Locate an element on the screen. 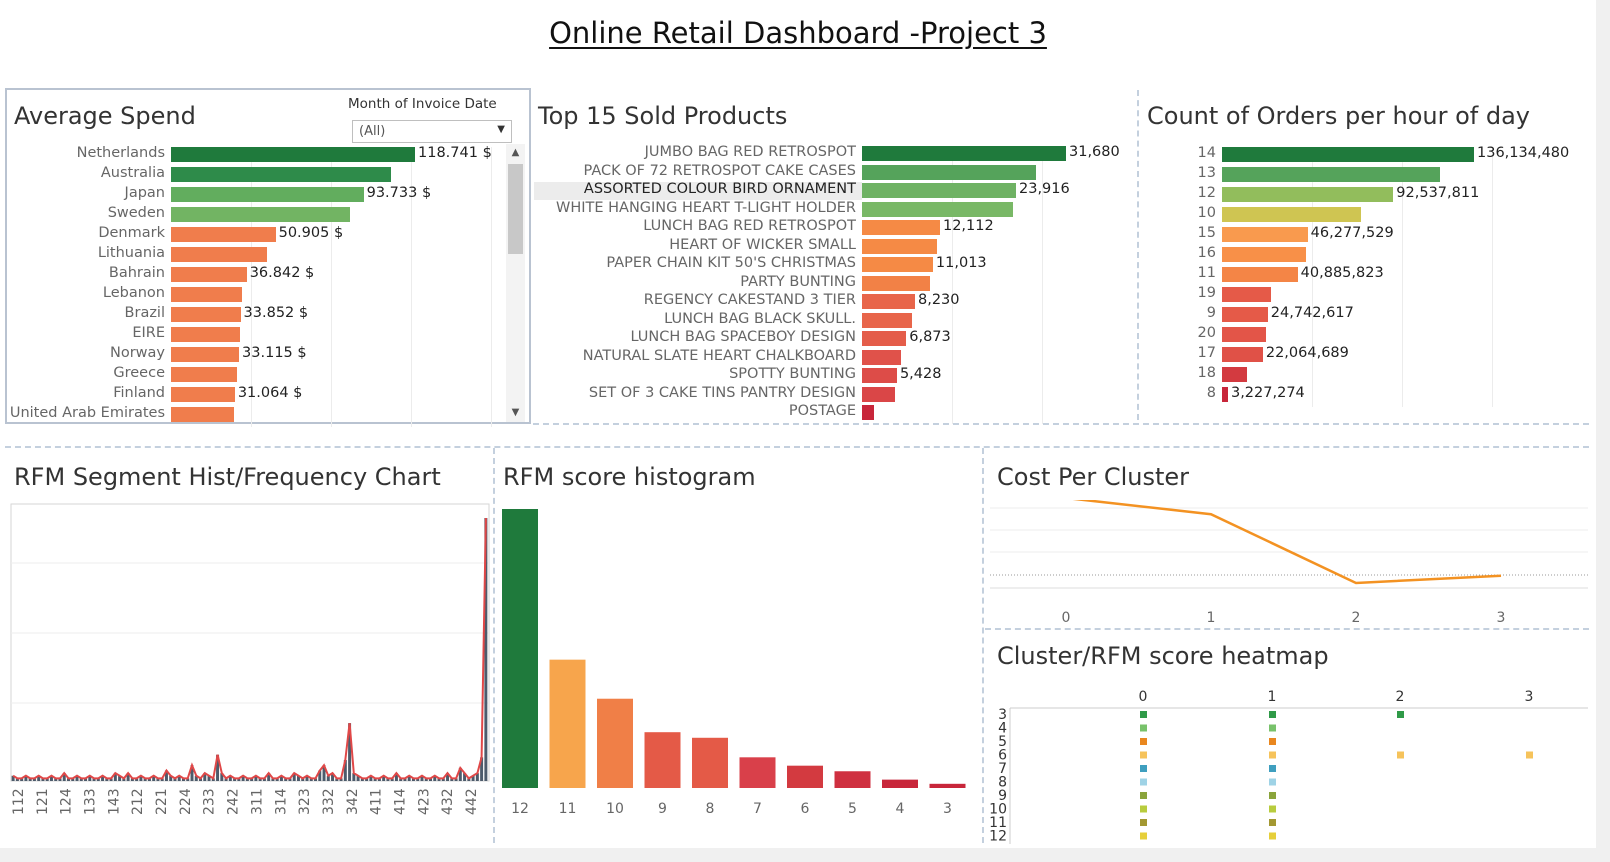  x-tick-label: 414 is located at coordinates (401, 801).